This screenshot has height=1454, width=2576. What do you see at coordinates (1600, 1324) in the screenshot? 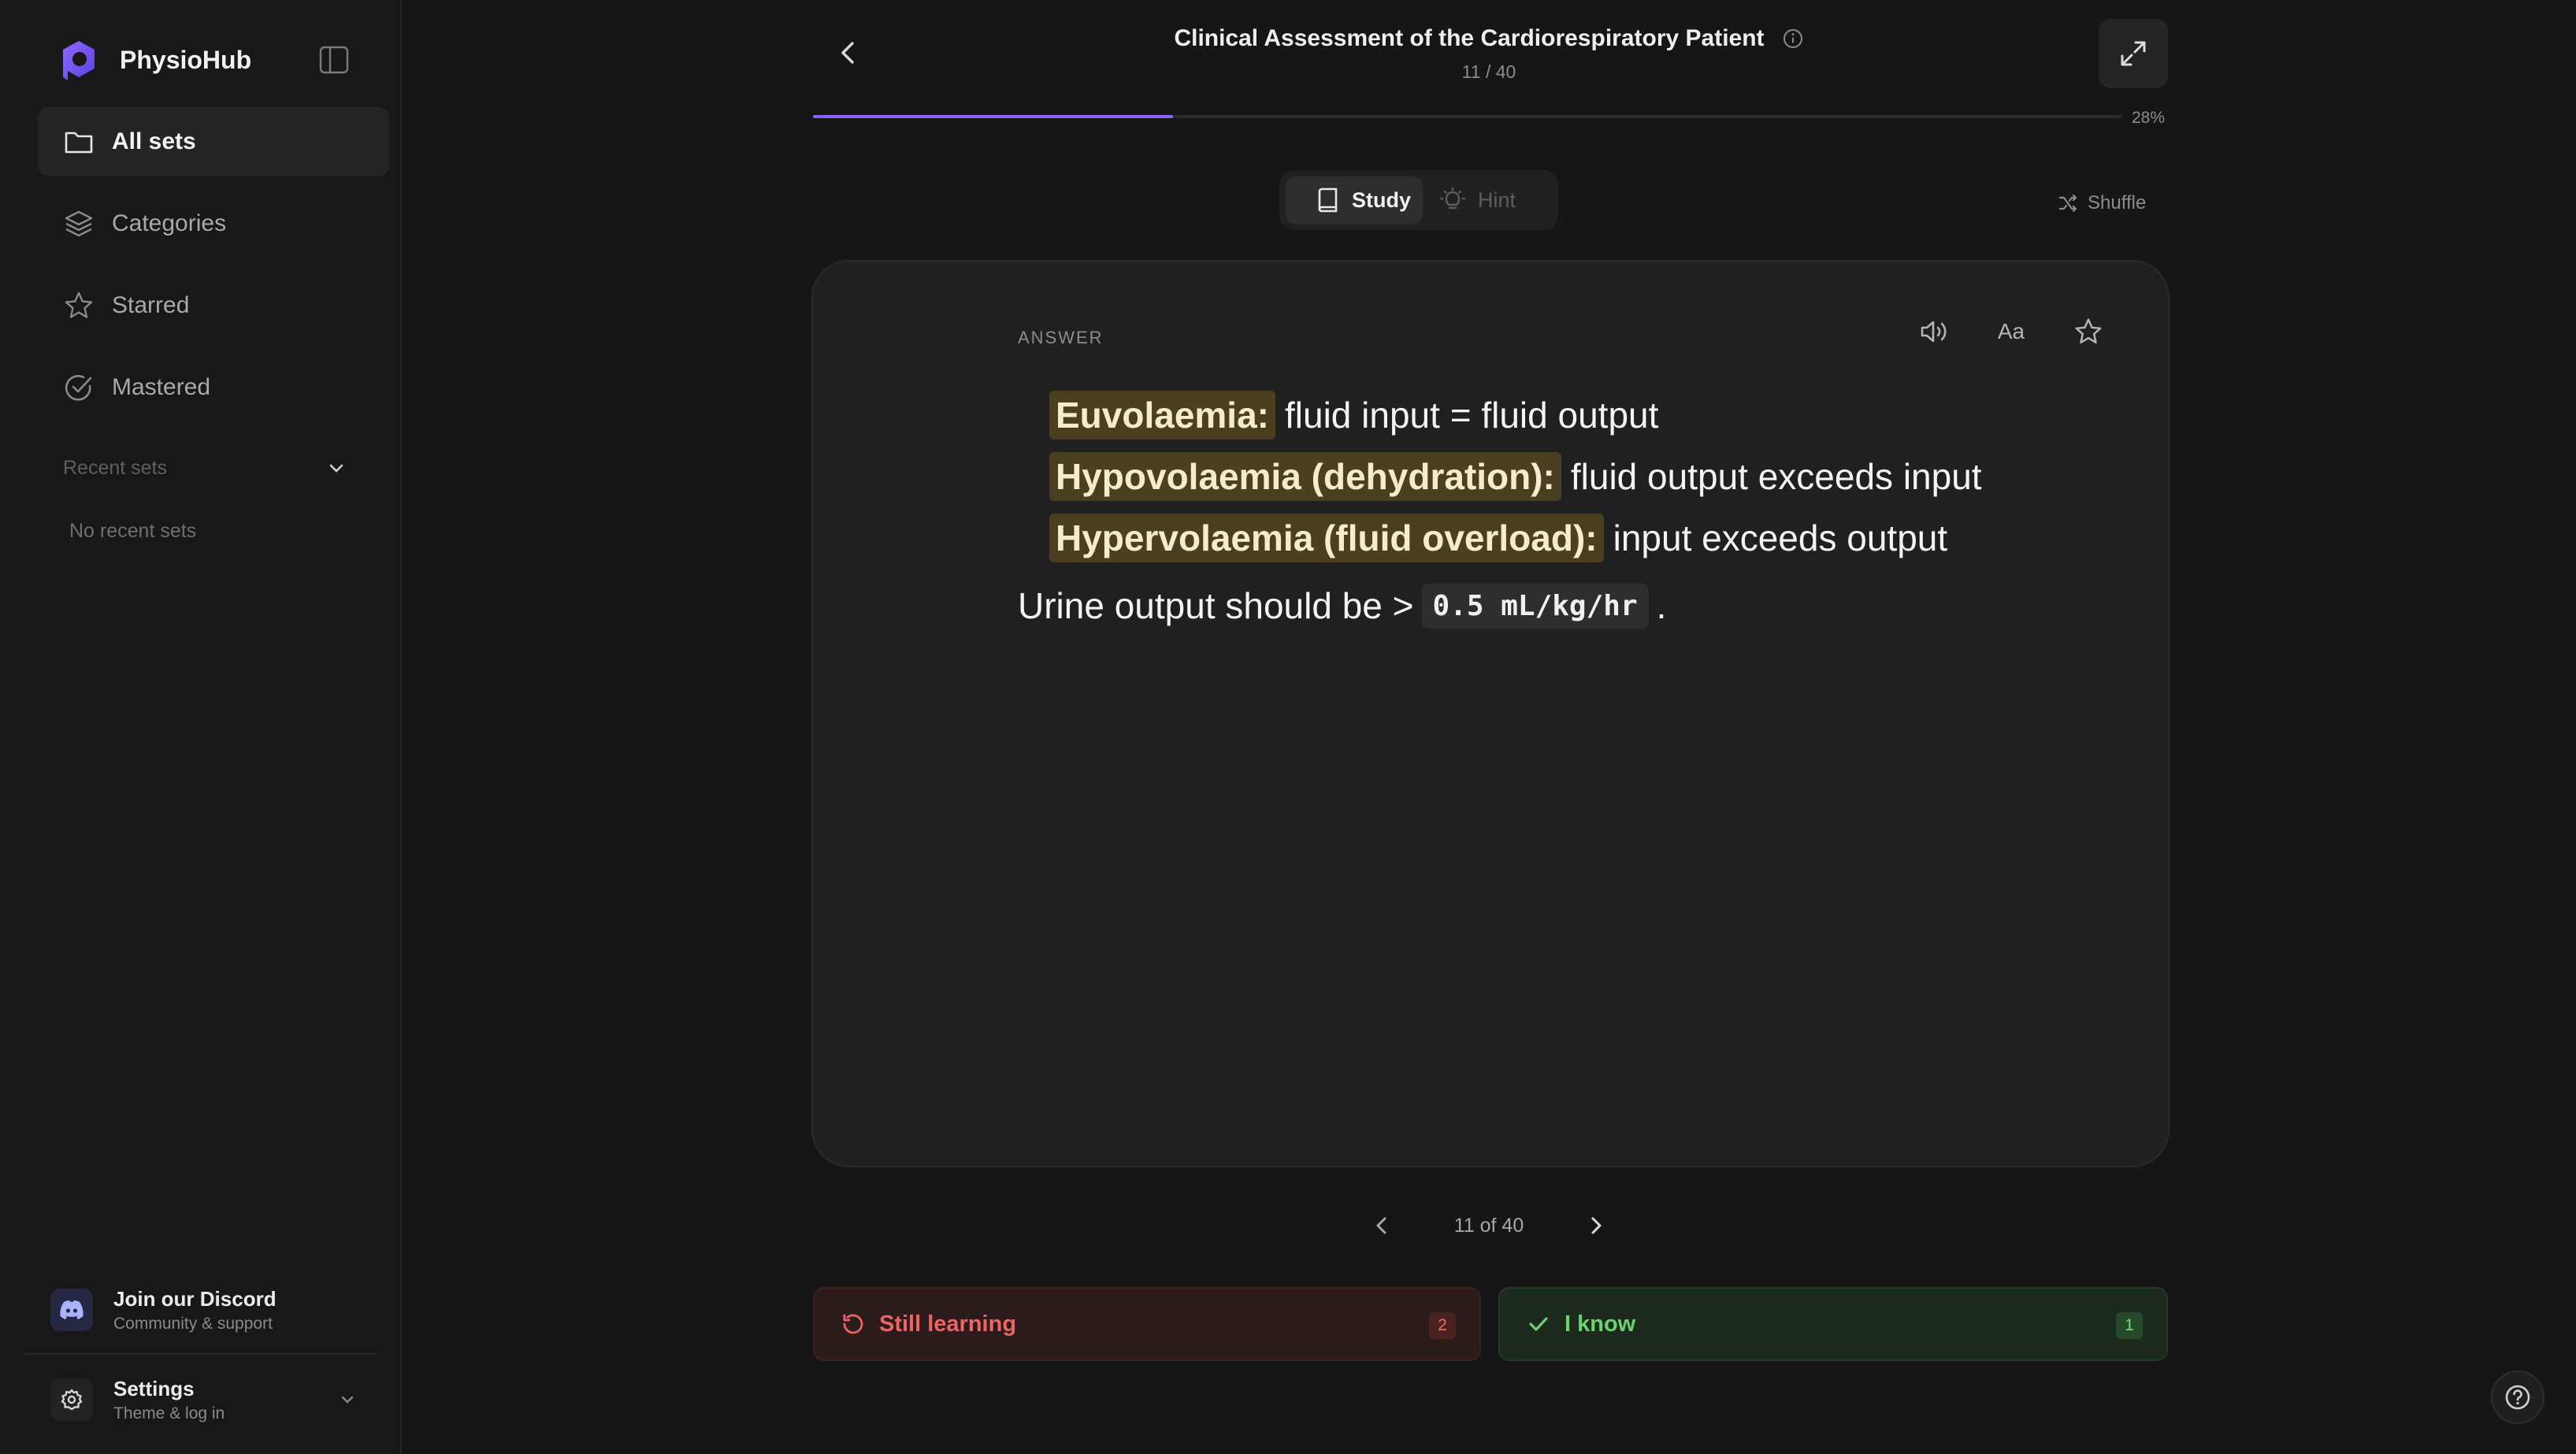
I see `i-know-label: I know` at bounding box center [1600, 1324].